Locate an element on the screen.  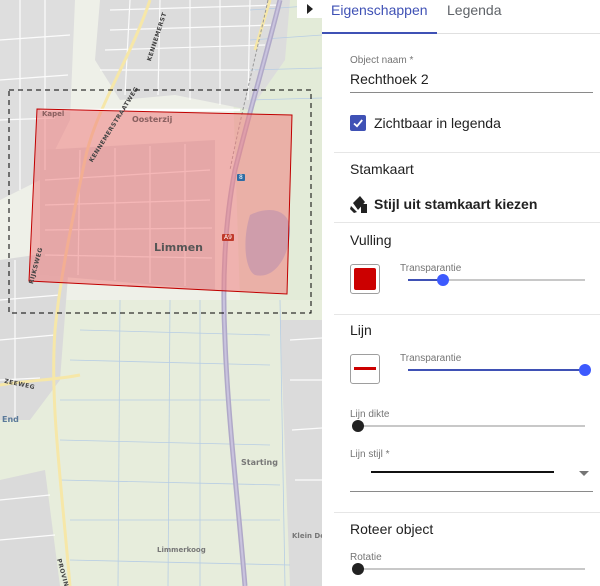
fill-color-swatch is located at coordinates (365, 279).